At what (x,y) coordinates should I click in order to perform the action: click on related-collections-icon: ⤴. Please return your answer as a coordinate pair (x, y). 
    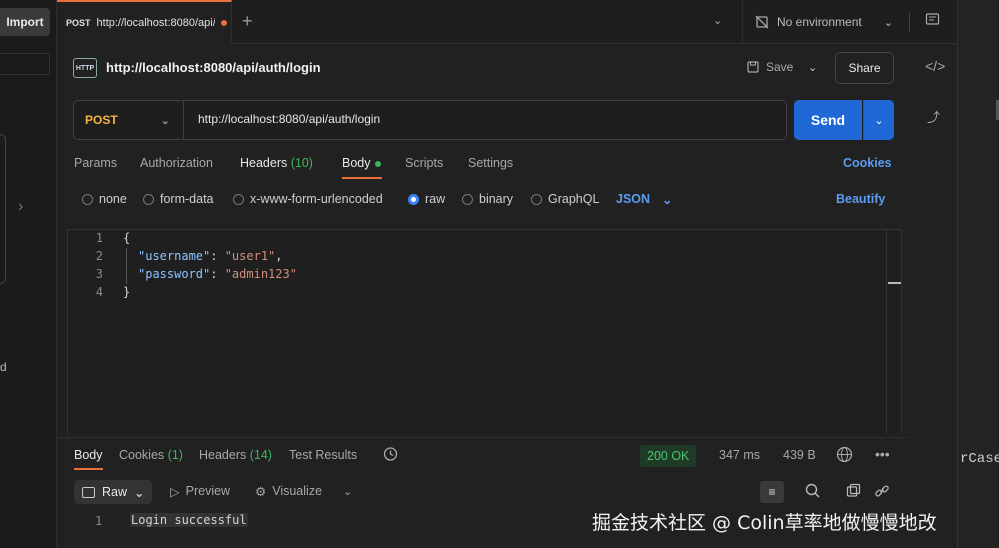
    Looking at the image, I should click on (933, 116).